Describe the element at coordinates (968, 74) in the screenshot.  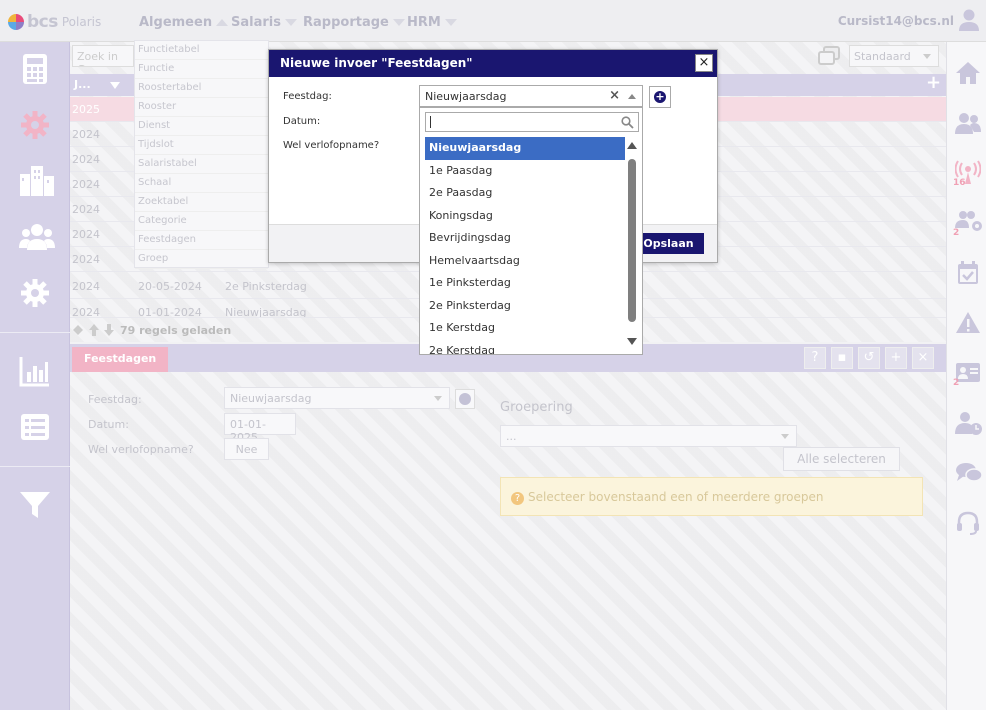
I see `home-icon` at that location.